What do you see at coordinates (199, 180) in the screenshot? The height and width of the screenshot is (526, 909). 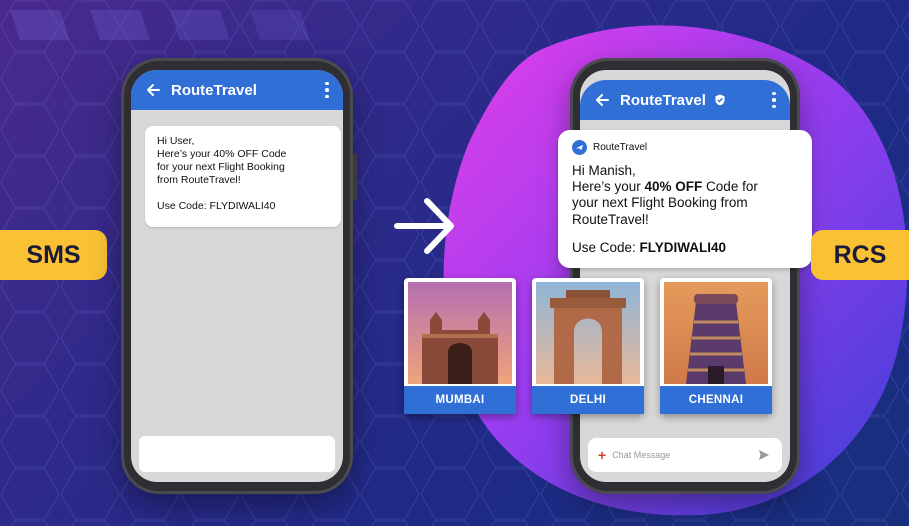 I see `sms-line: from RouteTravel!` at bounding box center [199, 180].